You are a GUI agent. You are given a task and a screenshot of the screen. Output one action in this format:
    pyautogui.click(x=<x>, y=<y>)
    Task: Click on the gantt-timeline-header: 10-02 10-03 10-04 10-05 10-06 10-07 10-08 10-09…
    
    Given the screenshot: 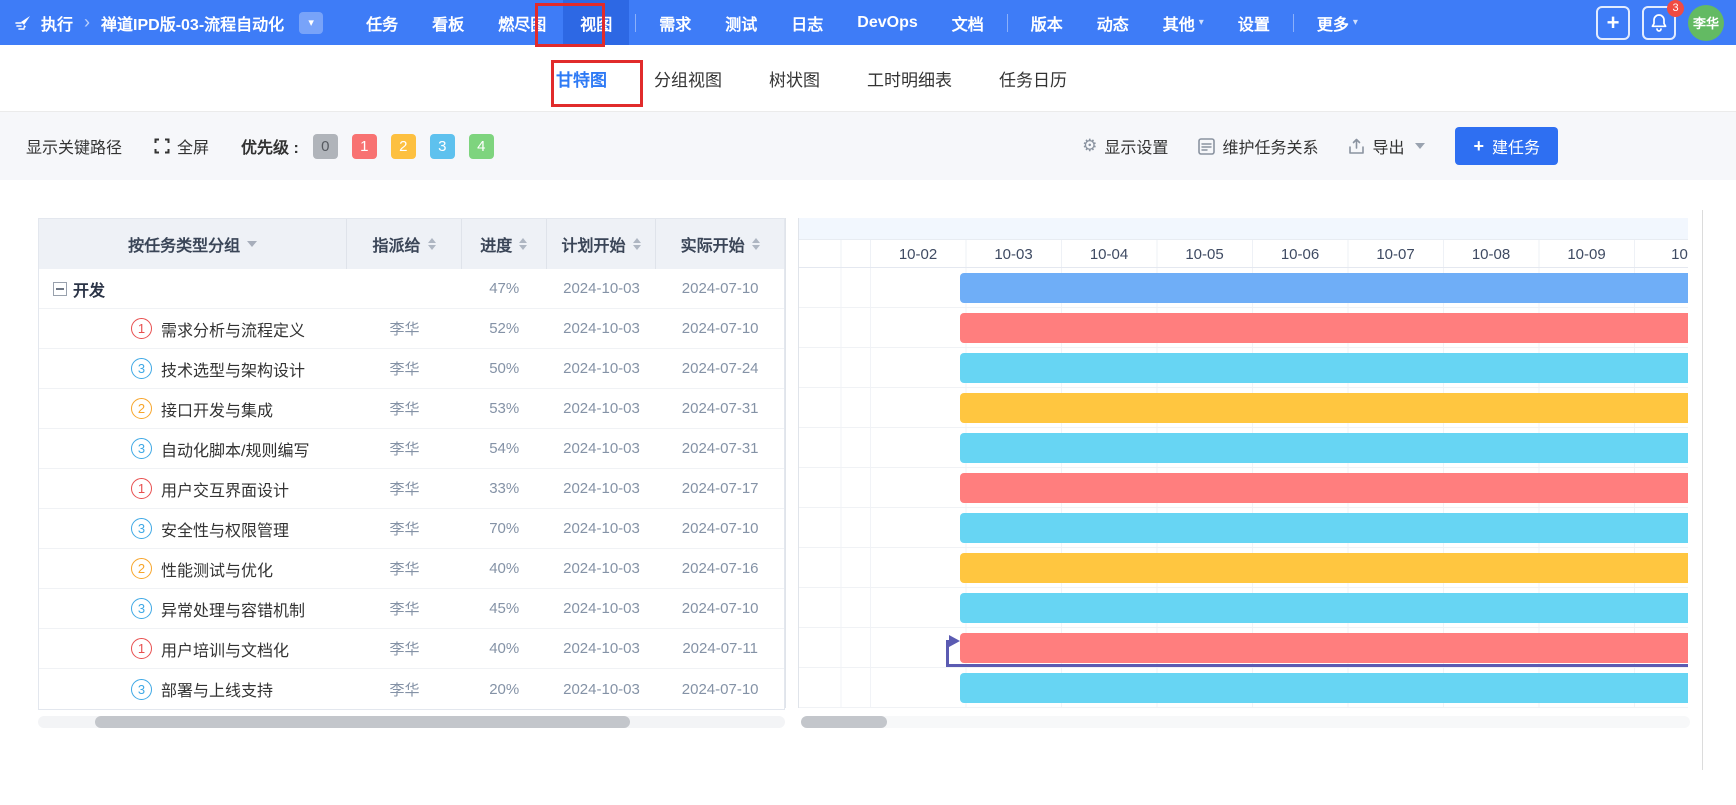 What is the action you would take?
    pyautogui.click(x=1243, y=243)
    